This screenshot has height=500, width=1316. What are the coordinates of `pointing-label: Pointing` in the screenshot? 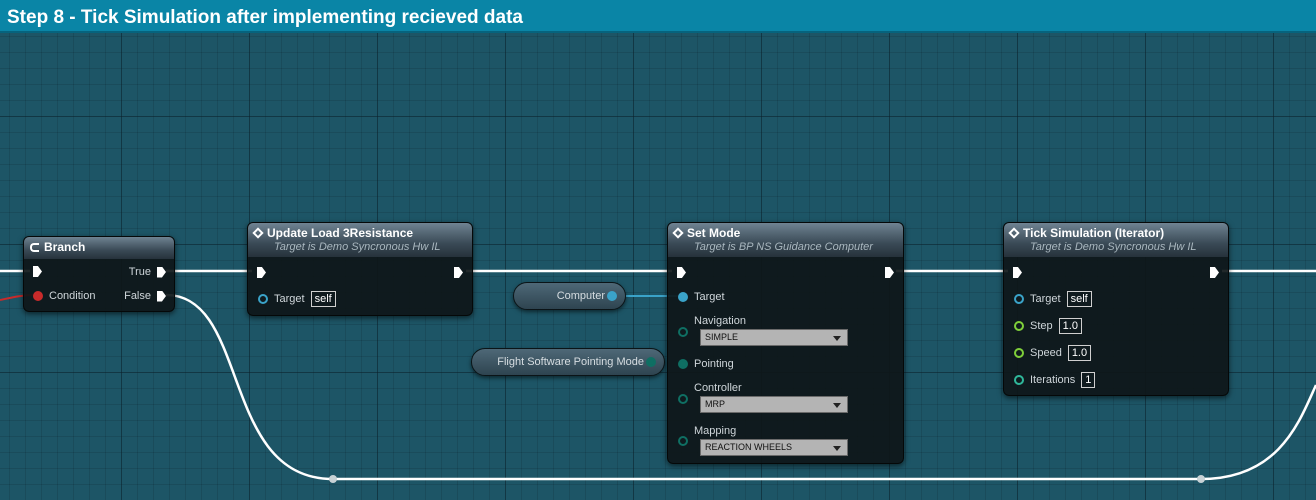 It's located at (714, 364).